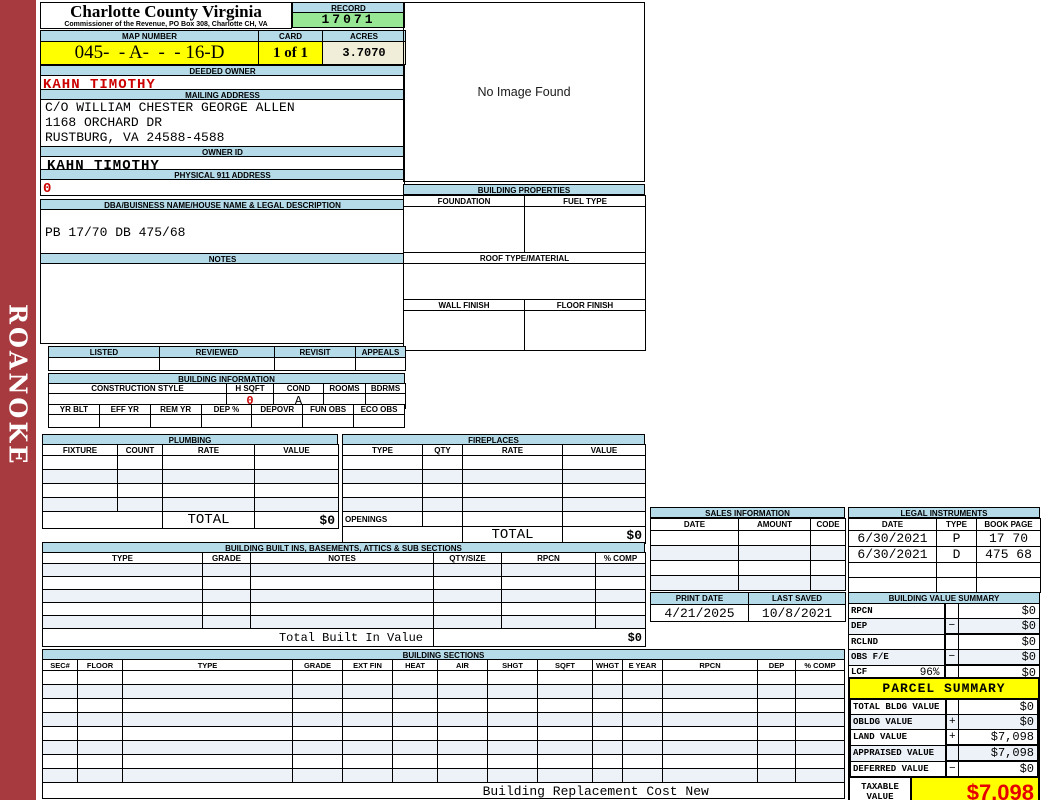  Describe the element at coordinates (166, 11) in the screenshot. I see `county-title: Charlotte County Virginia` at that location.